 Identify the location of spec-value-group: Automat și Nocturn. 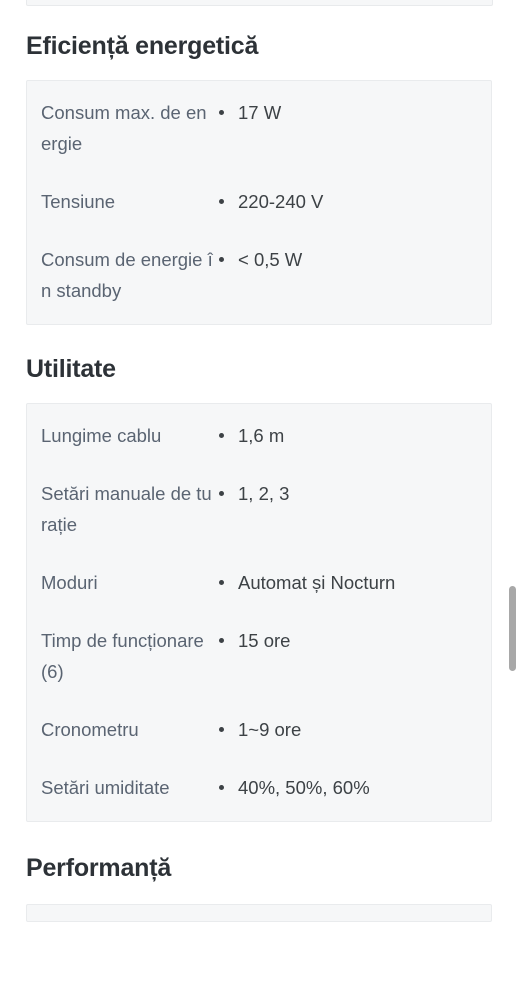
(348, 582).